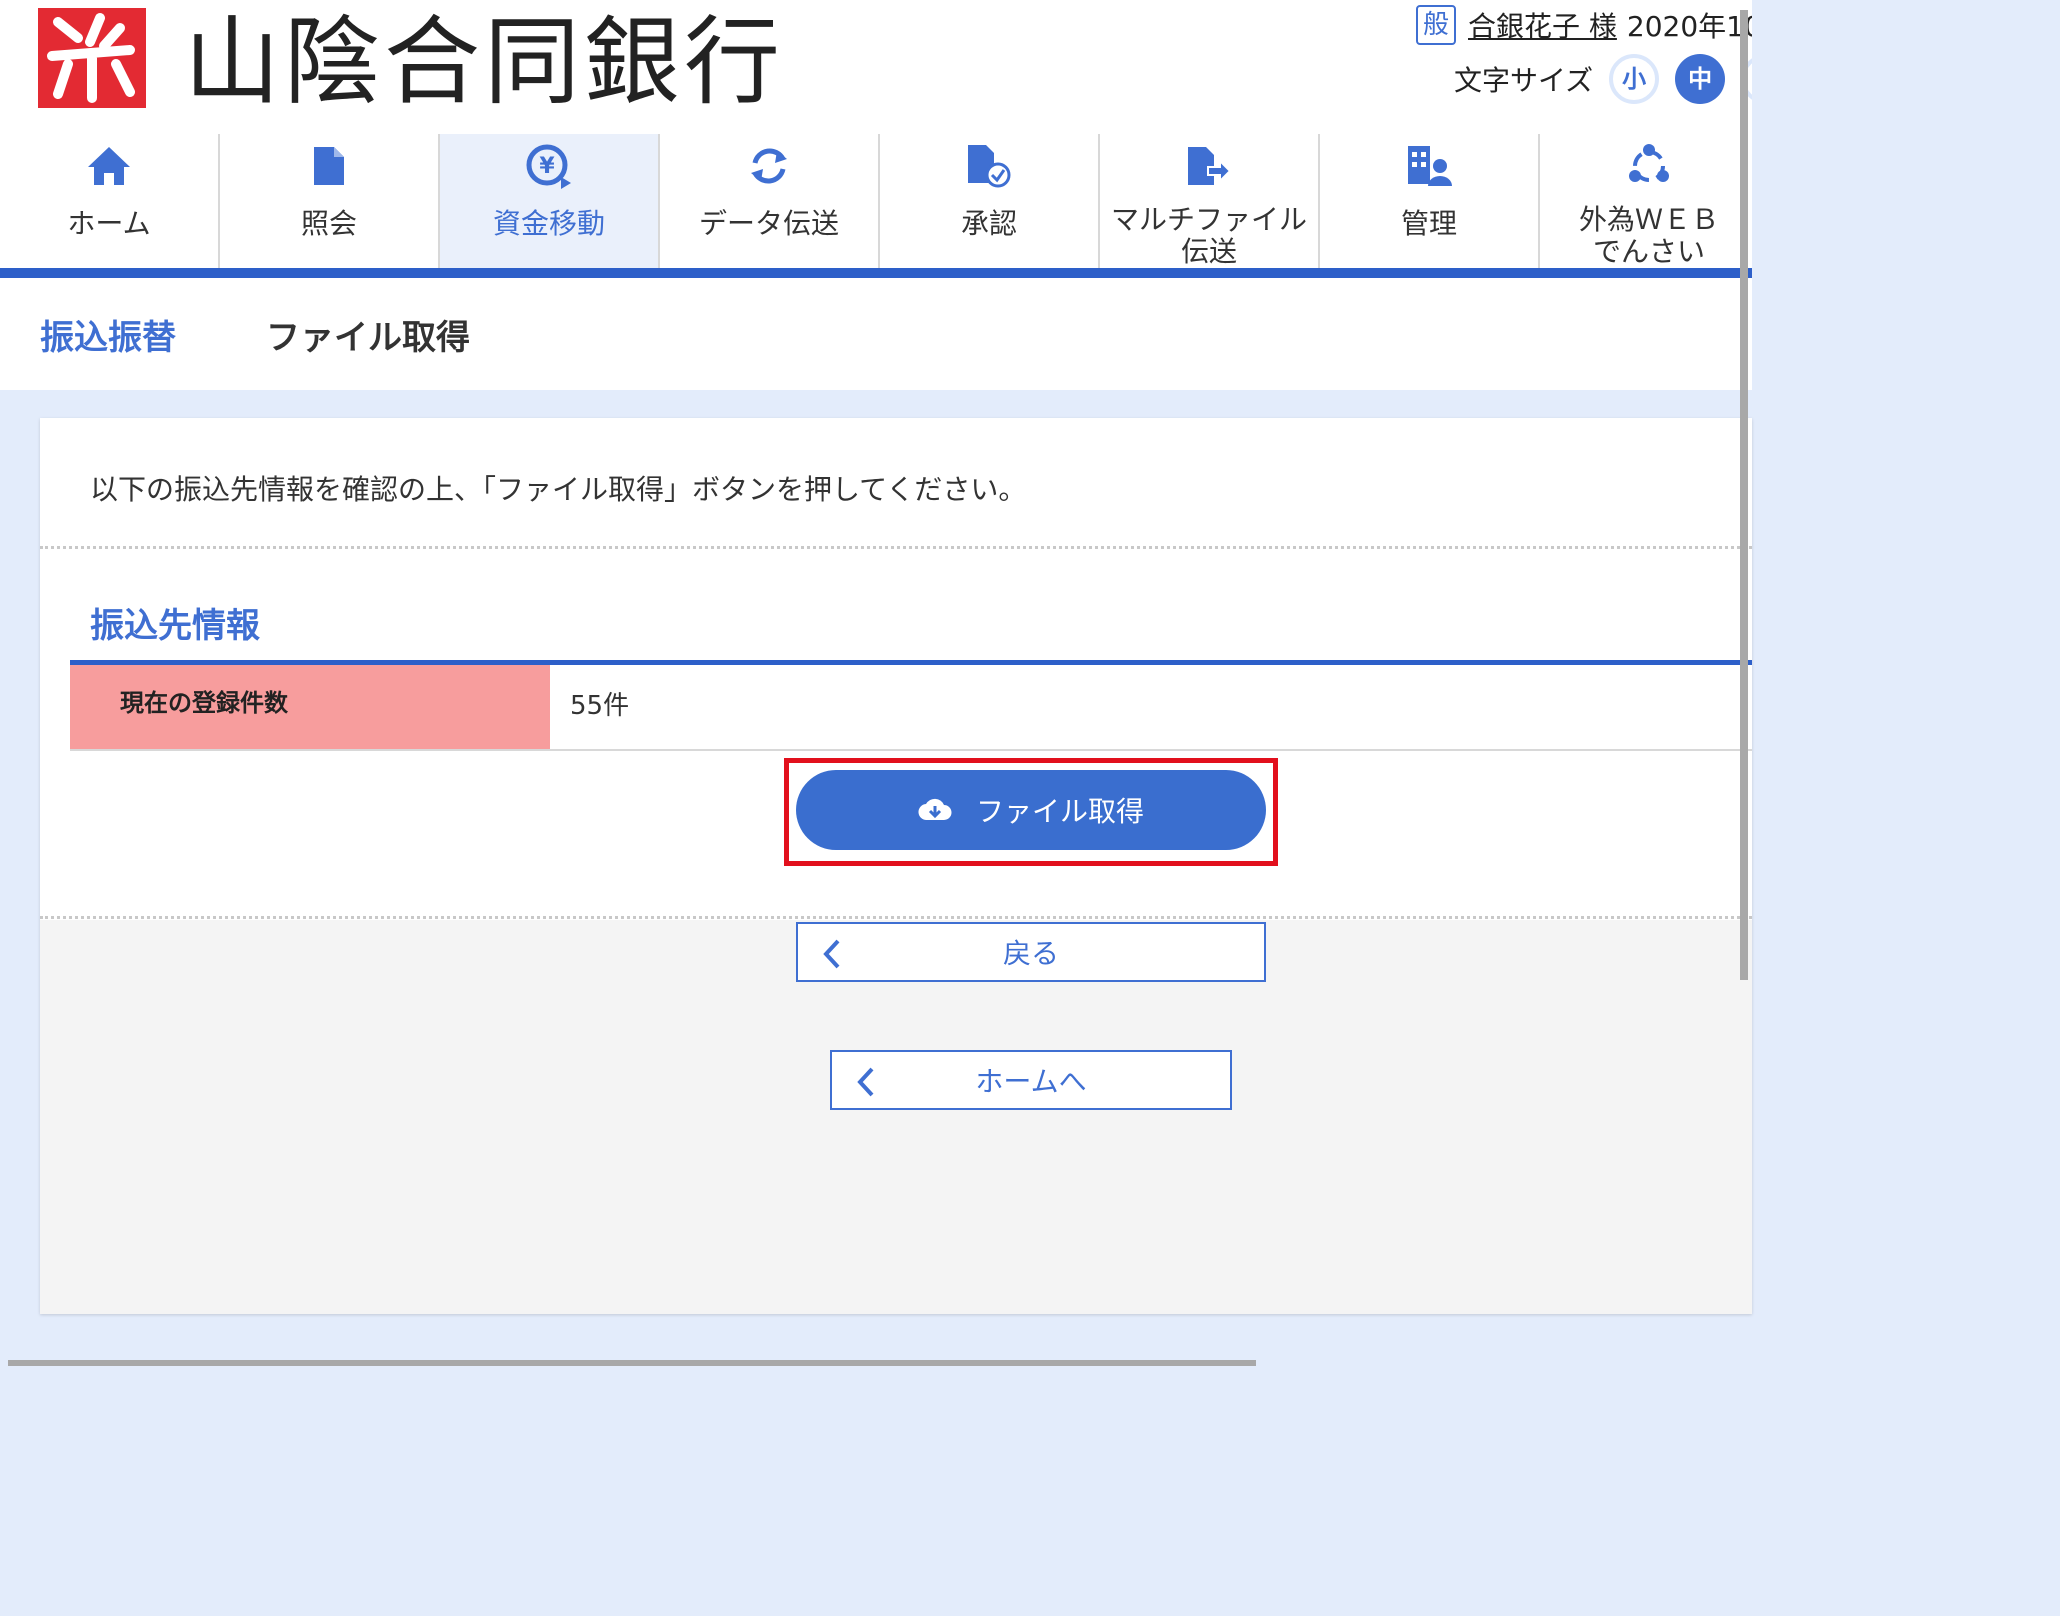 The image size is (2060, 1616). What do you see at coordinates (1208, 251) in the screenshot?
I see `nav-label-line2: 伝送` at bounding box center [1208, 251].